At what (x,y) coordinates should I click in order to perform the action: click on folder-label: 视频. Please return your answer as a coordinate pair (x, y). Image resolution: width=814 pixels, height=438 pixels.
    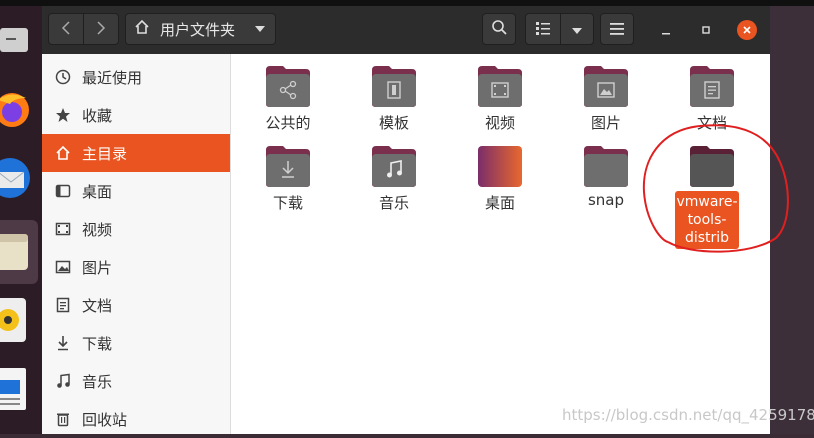
    Looking at the image, I should click on (499, 123).